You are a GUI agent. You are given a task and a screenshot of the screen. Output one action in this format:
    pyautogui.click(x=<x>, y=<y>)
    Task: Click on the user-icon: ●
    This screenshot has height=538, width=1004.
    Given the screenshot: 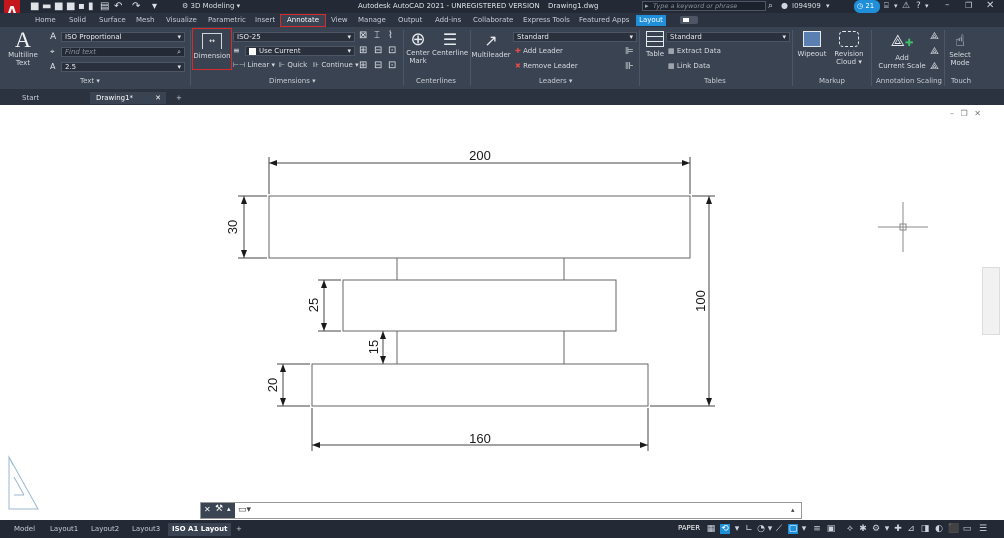 What is the action you would take?
    pyautogui.click(x=784, y=5)
    